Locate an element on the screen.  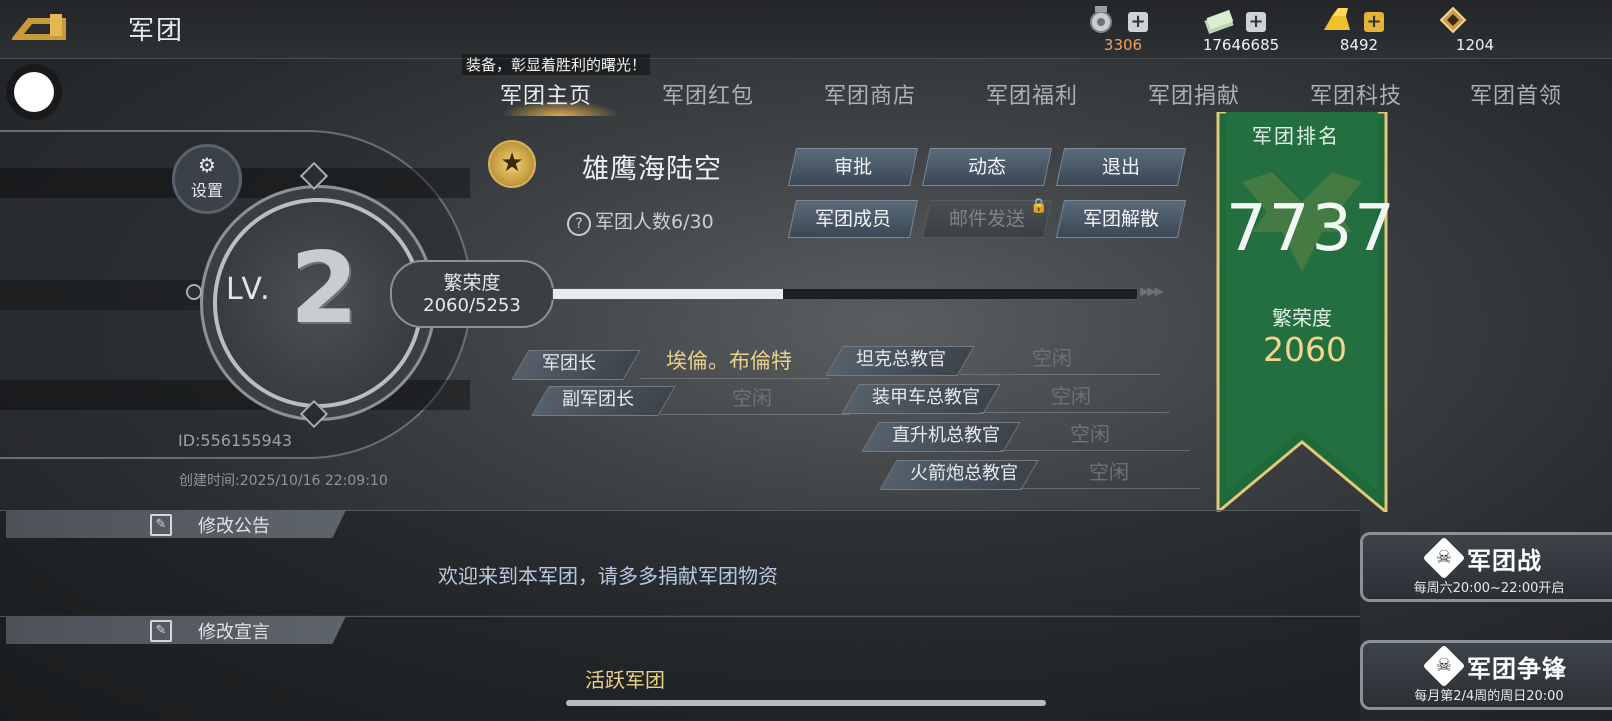
legion-star-emblem-icon: ★ is located at coordinates (512, 164).